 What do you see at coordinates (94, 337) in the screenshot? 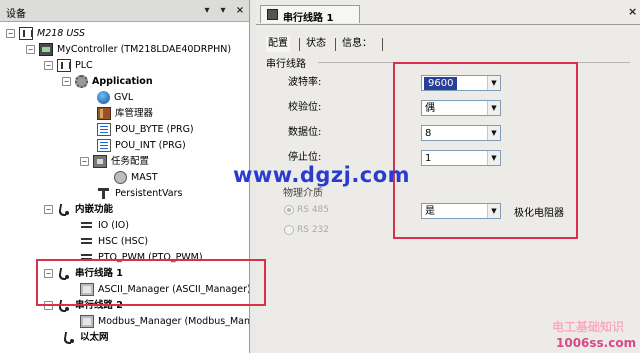
I see `tree-item-label: 以太网` at bounding box center [94, 337].